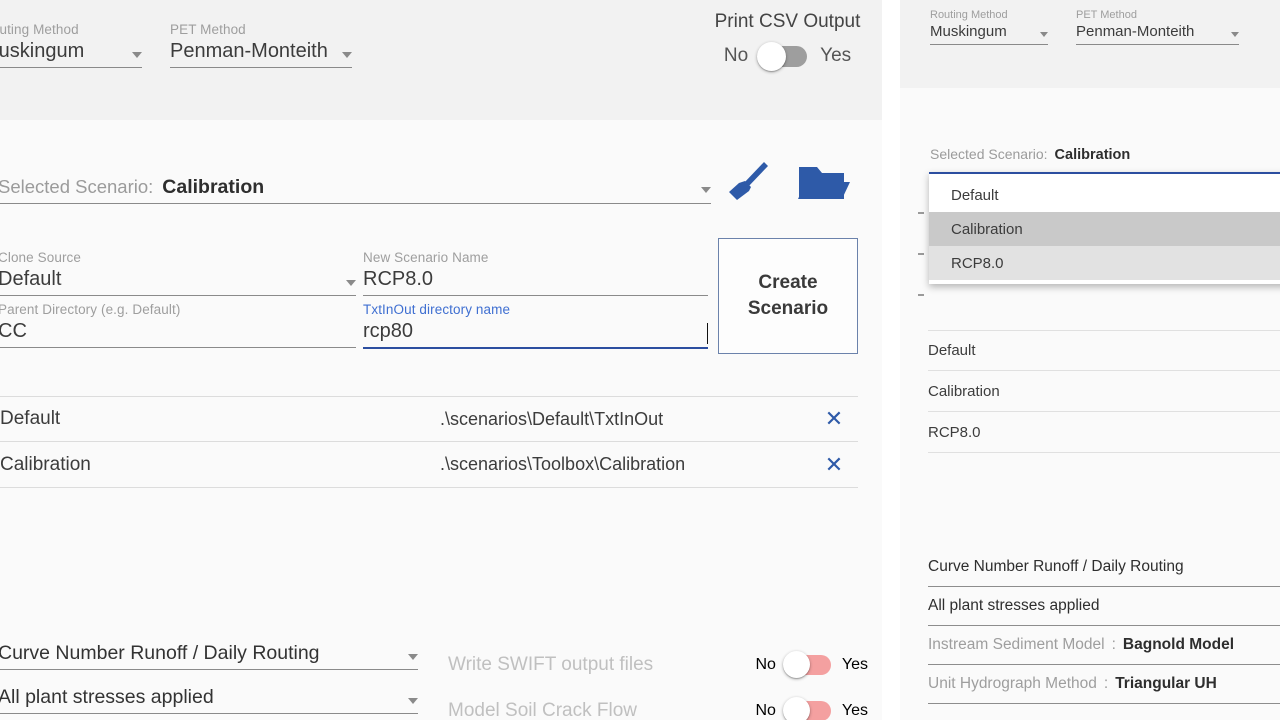 Image resolution: width=1280 pixels, height=720 pixels. I want to click on parent-directory-value: CC, so click(13, 331).